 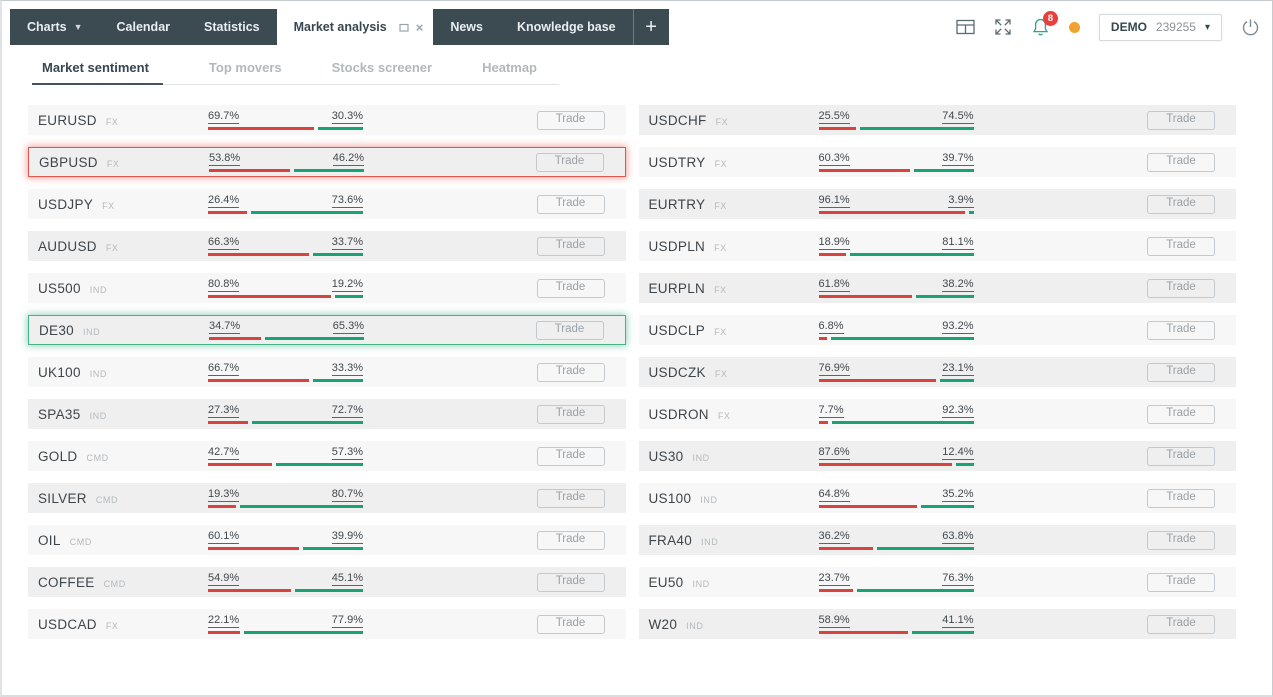 I want to click on sentiment-row: AUDUSD FX 66.3% 33.7% Trade, so click(x=327, y=246).